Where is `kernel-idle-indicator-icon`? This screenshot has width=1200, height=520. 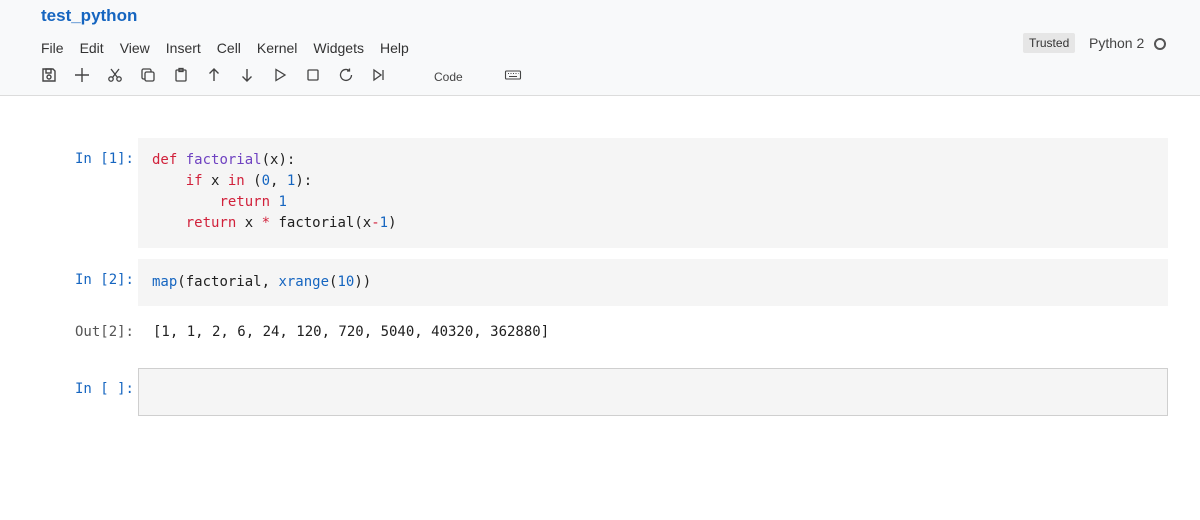 kernel-idle-indicator-icon is located at coordinates (1160, 44).